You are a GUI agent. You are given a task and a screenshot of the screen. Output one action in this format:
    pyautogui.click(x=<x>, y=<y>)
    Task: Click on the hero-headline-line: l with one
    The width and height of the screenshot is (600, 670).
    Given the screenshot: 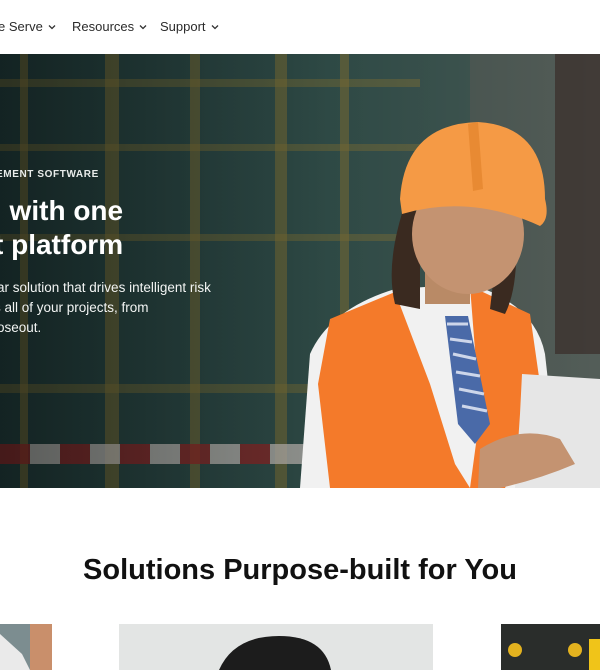 What is the action you would take?
    pyautogui.click(x=62, y=210)
    